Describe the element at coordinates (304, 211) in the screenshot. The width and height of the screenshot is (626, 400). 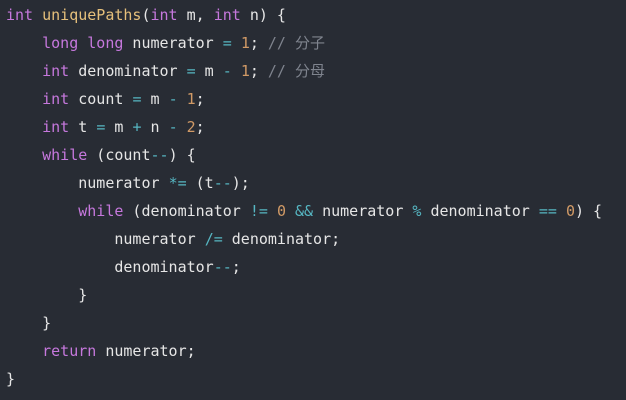
I see `code-token: &&` at that location.